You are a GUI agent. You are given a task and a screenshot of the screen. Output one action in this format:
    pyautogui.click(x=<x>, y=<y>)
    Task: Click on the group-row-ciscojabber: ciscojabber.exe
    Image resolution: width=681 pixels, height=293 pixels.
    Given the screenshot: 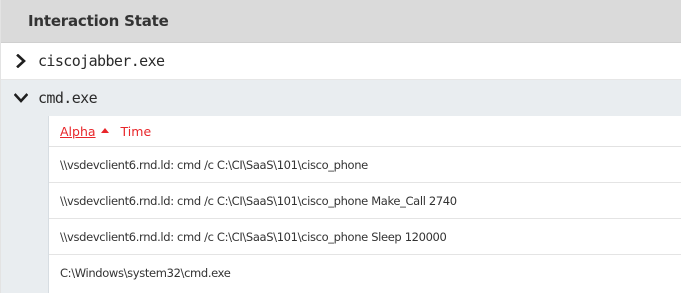 What is the action you would take?
    pyautogui.click(x=341, y=61)
    